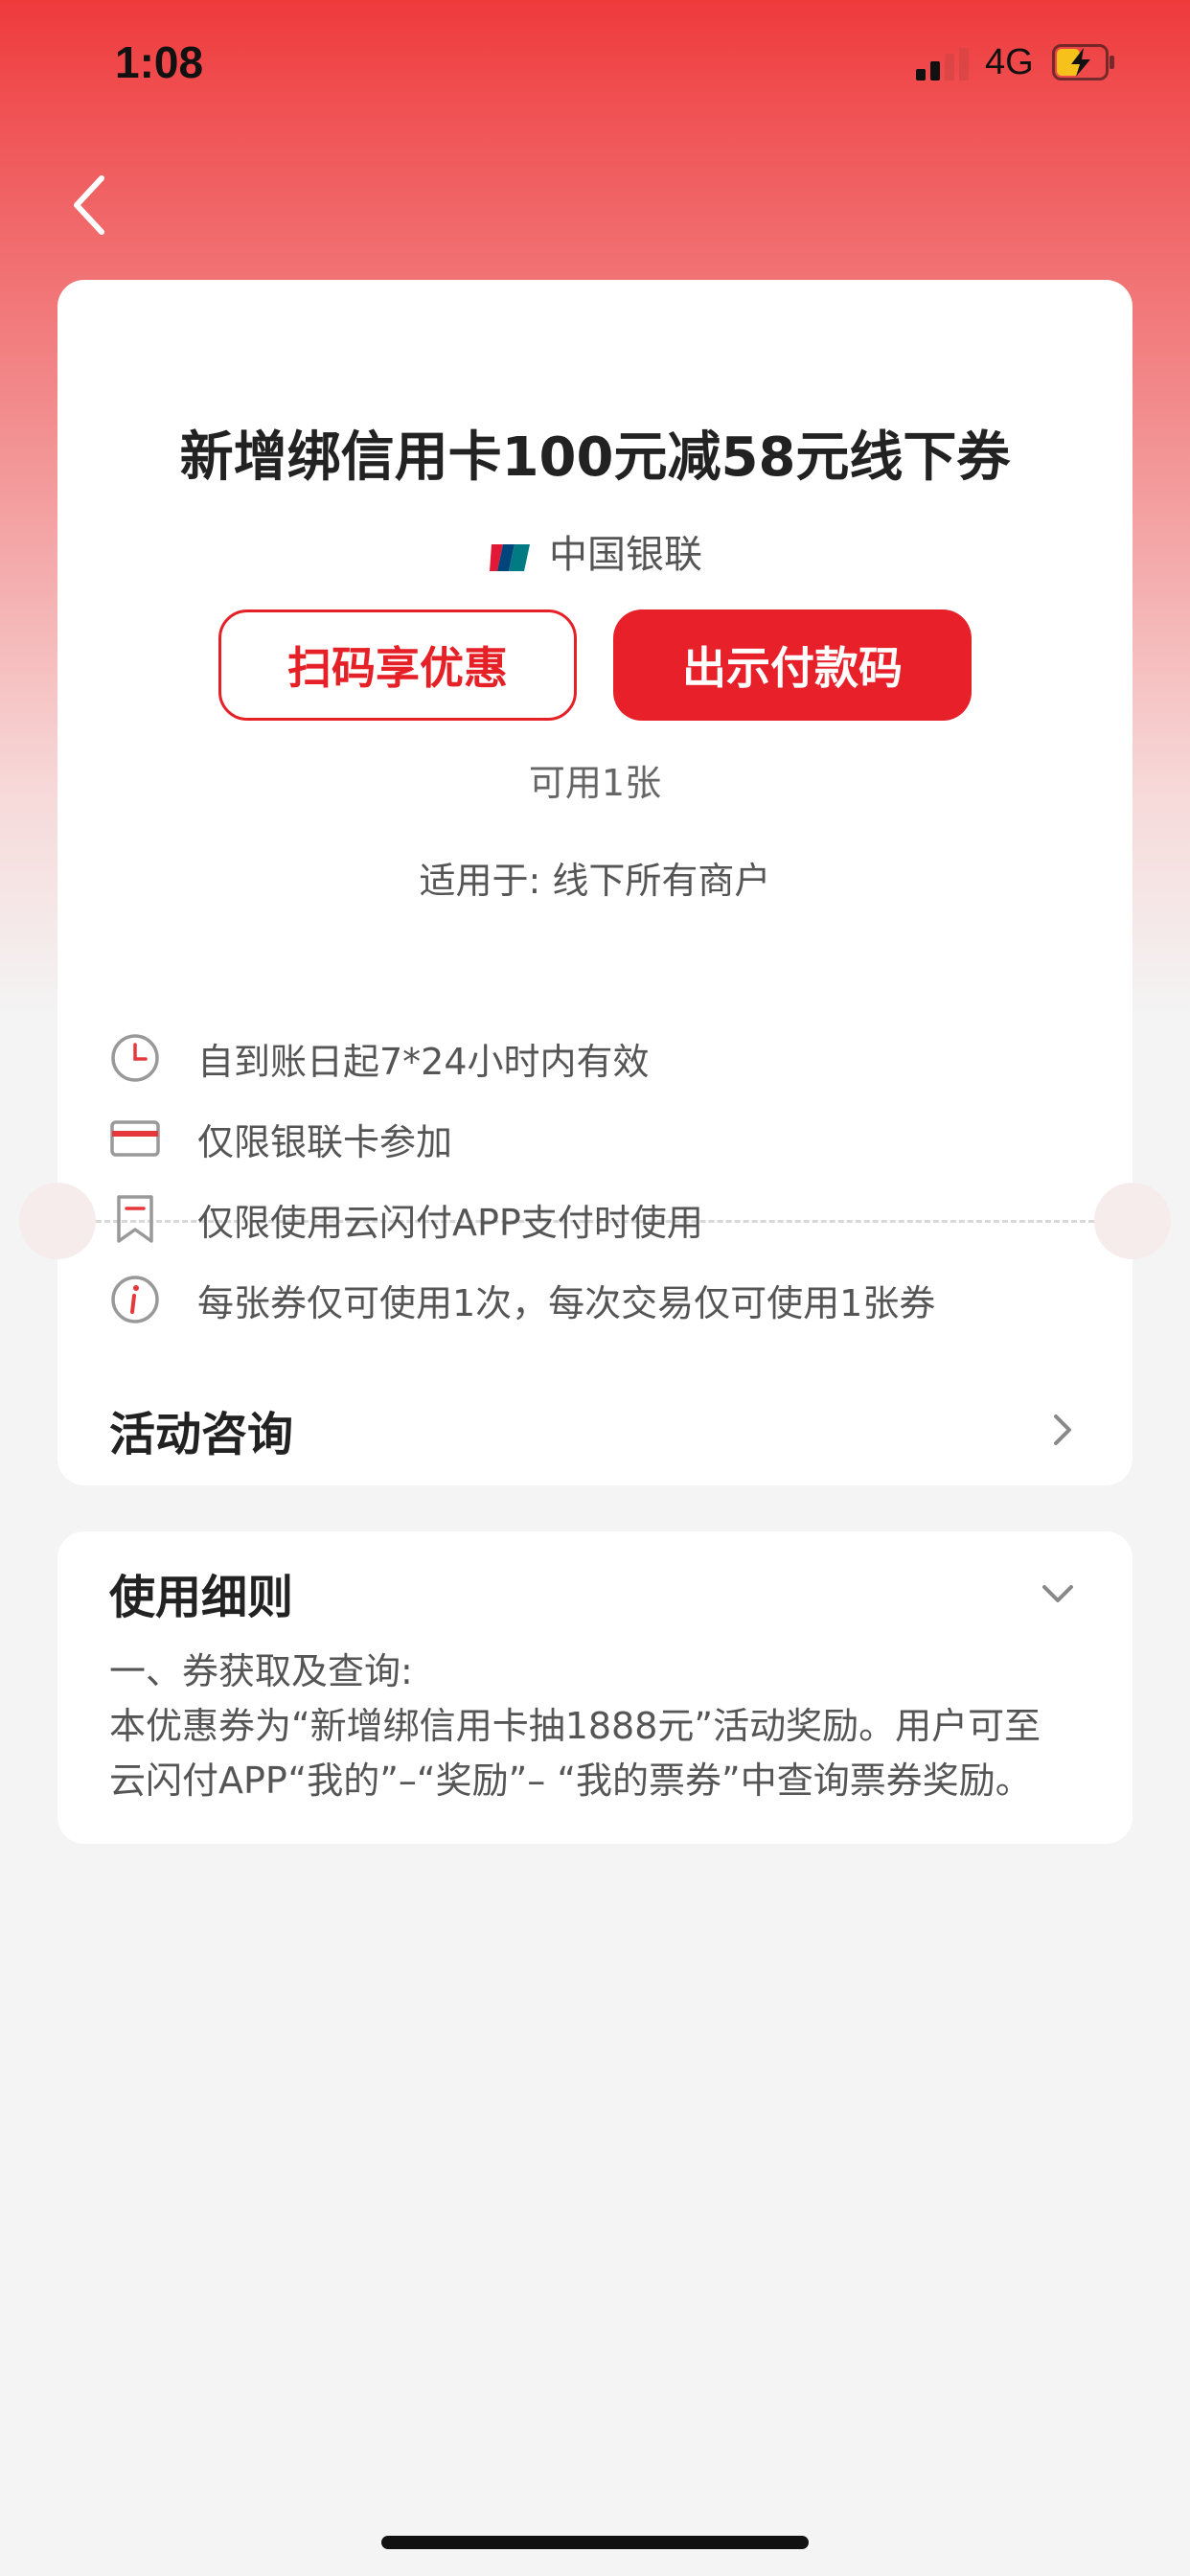  What do you see at coordinates (159, 62) in the screenshot?
I see `status-time: 1:08` at bounding box center [159, 62].